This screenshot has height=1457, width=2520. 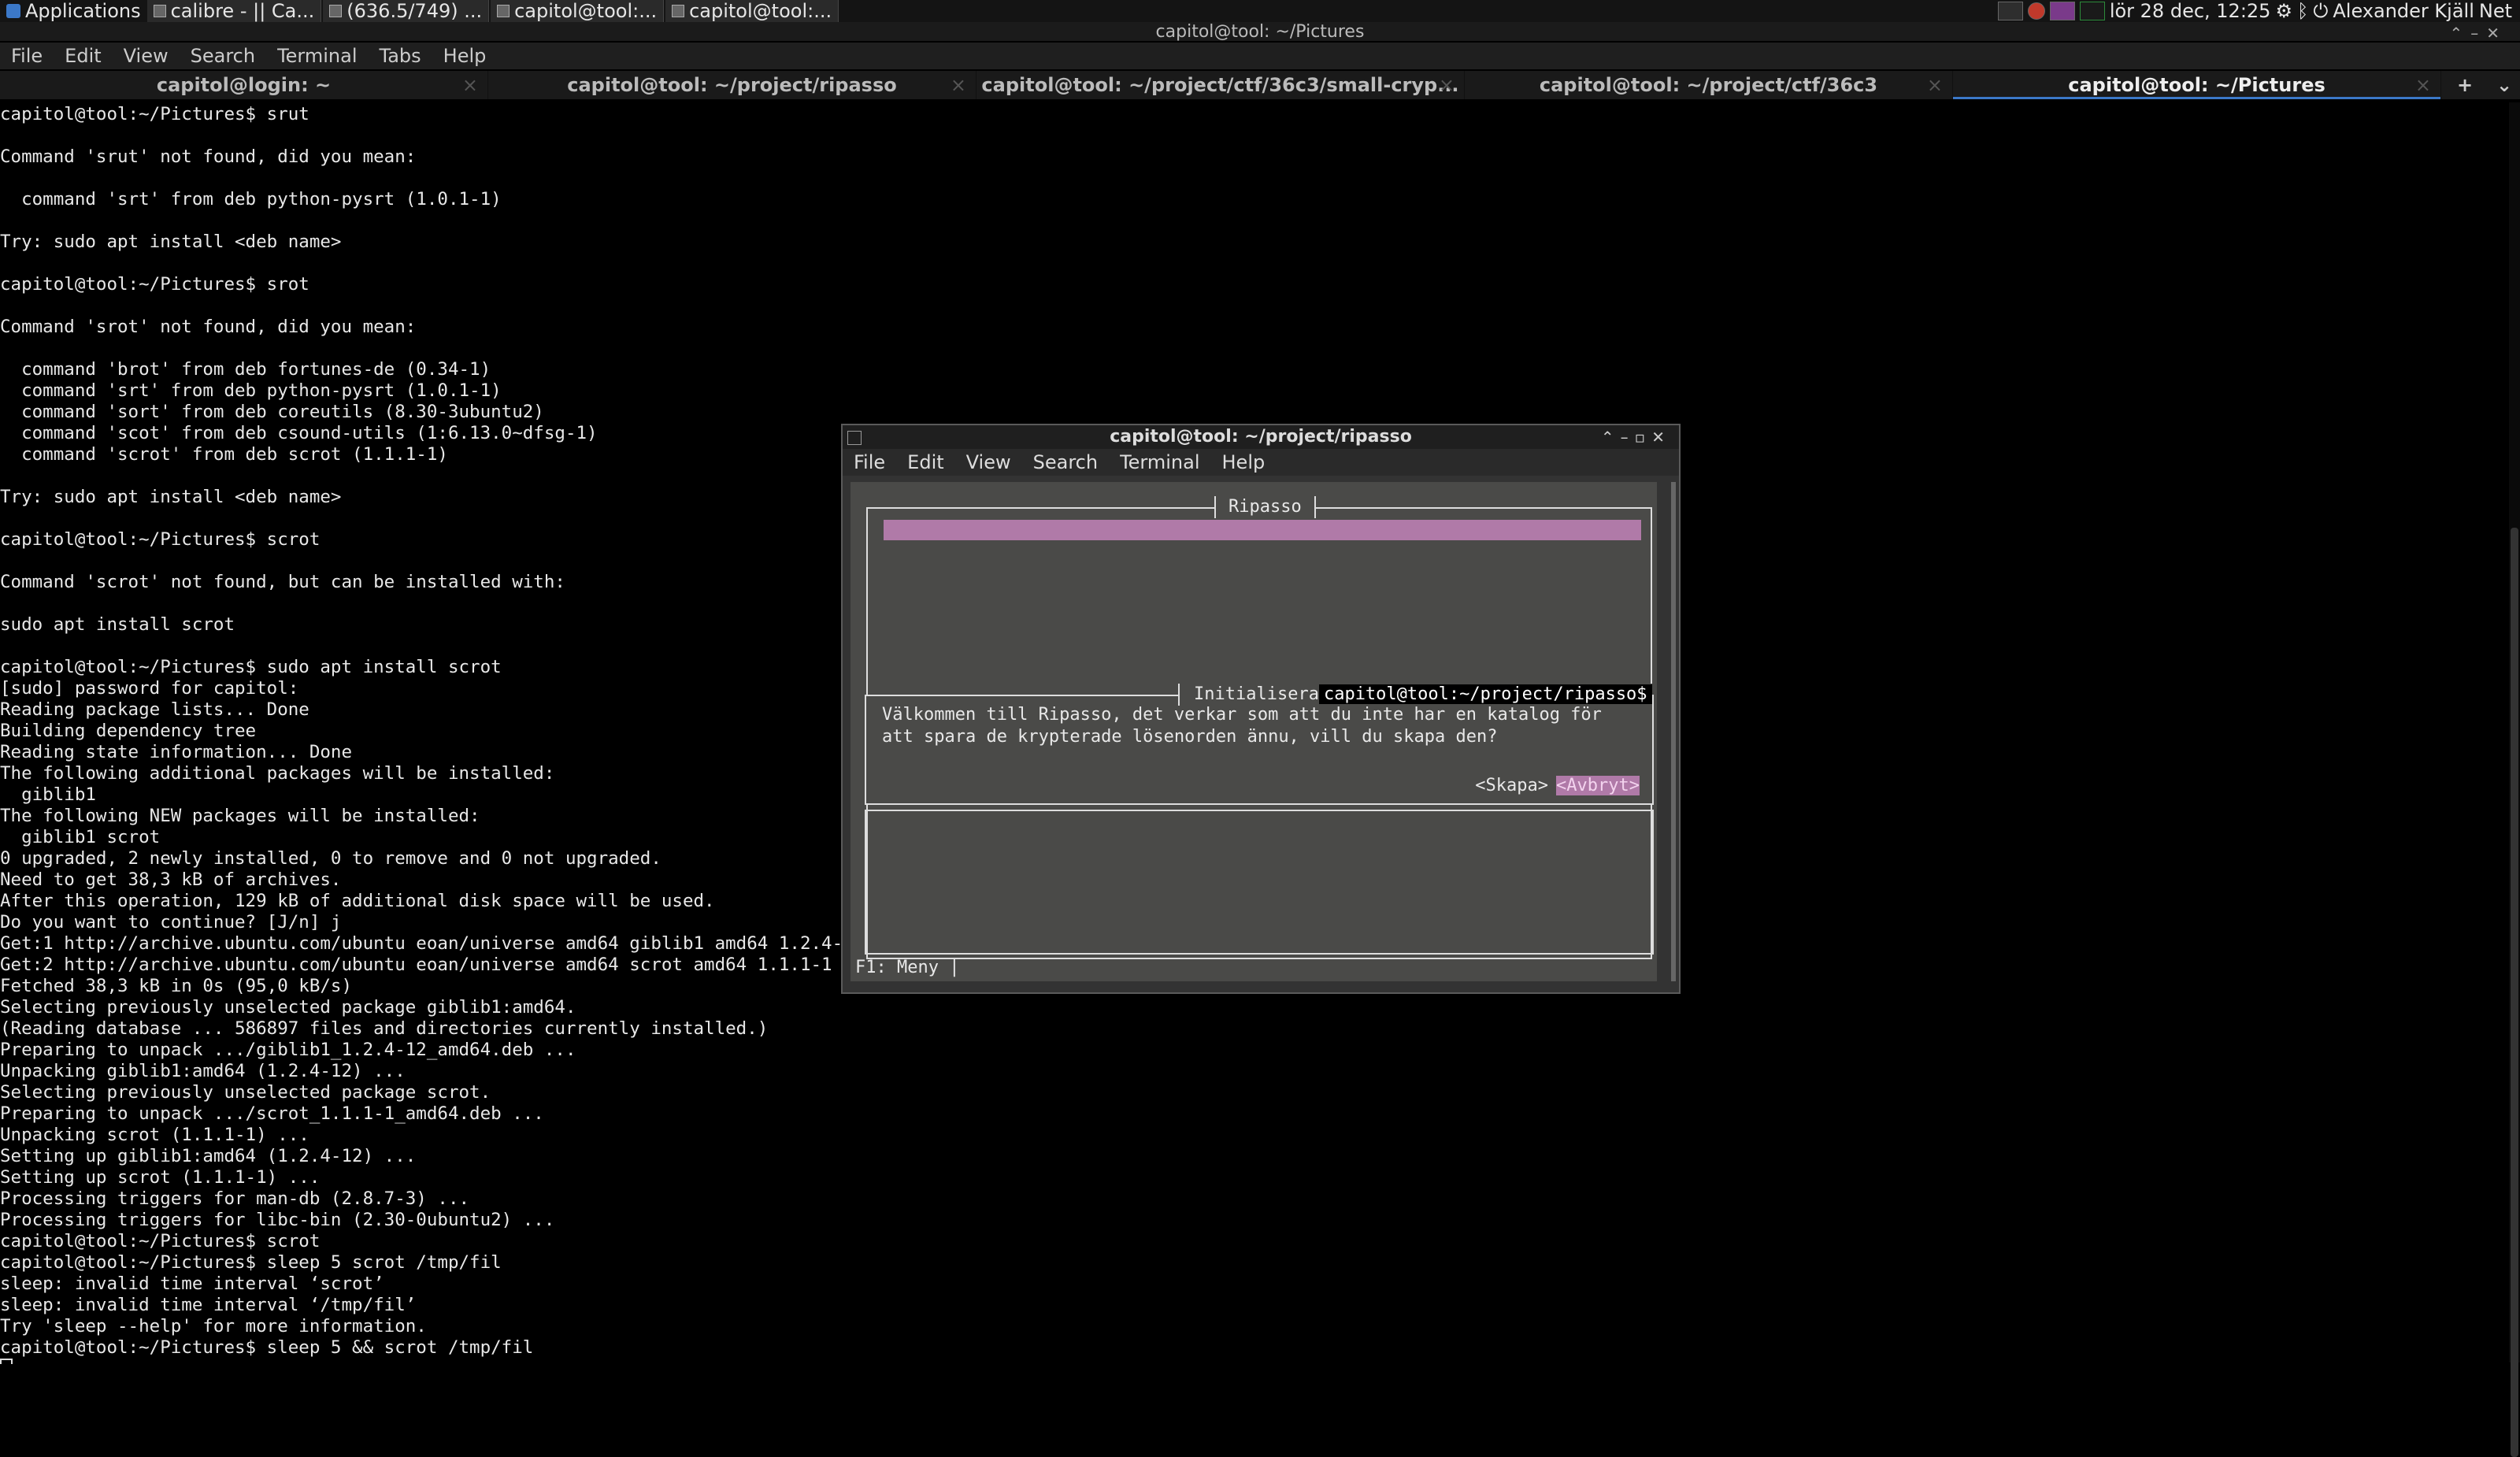 I want to click on applications-icon, so click(x=13, y=11).